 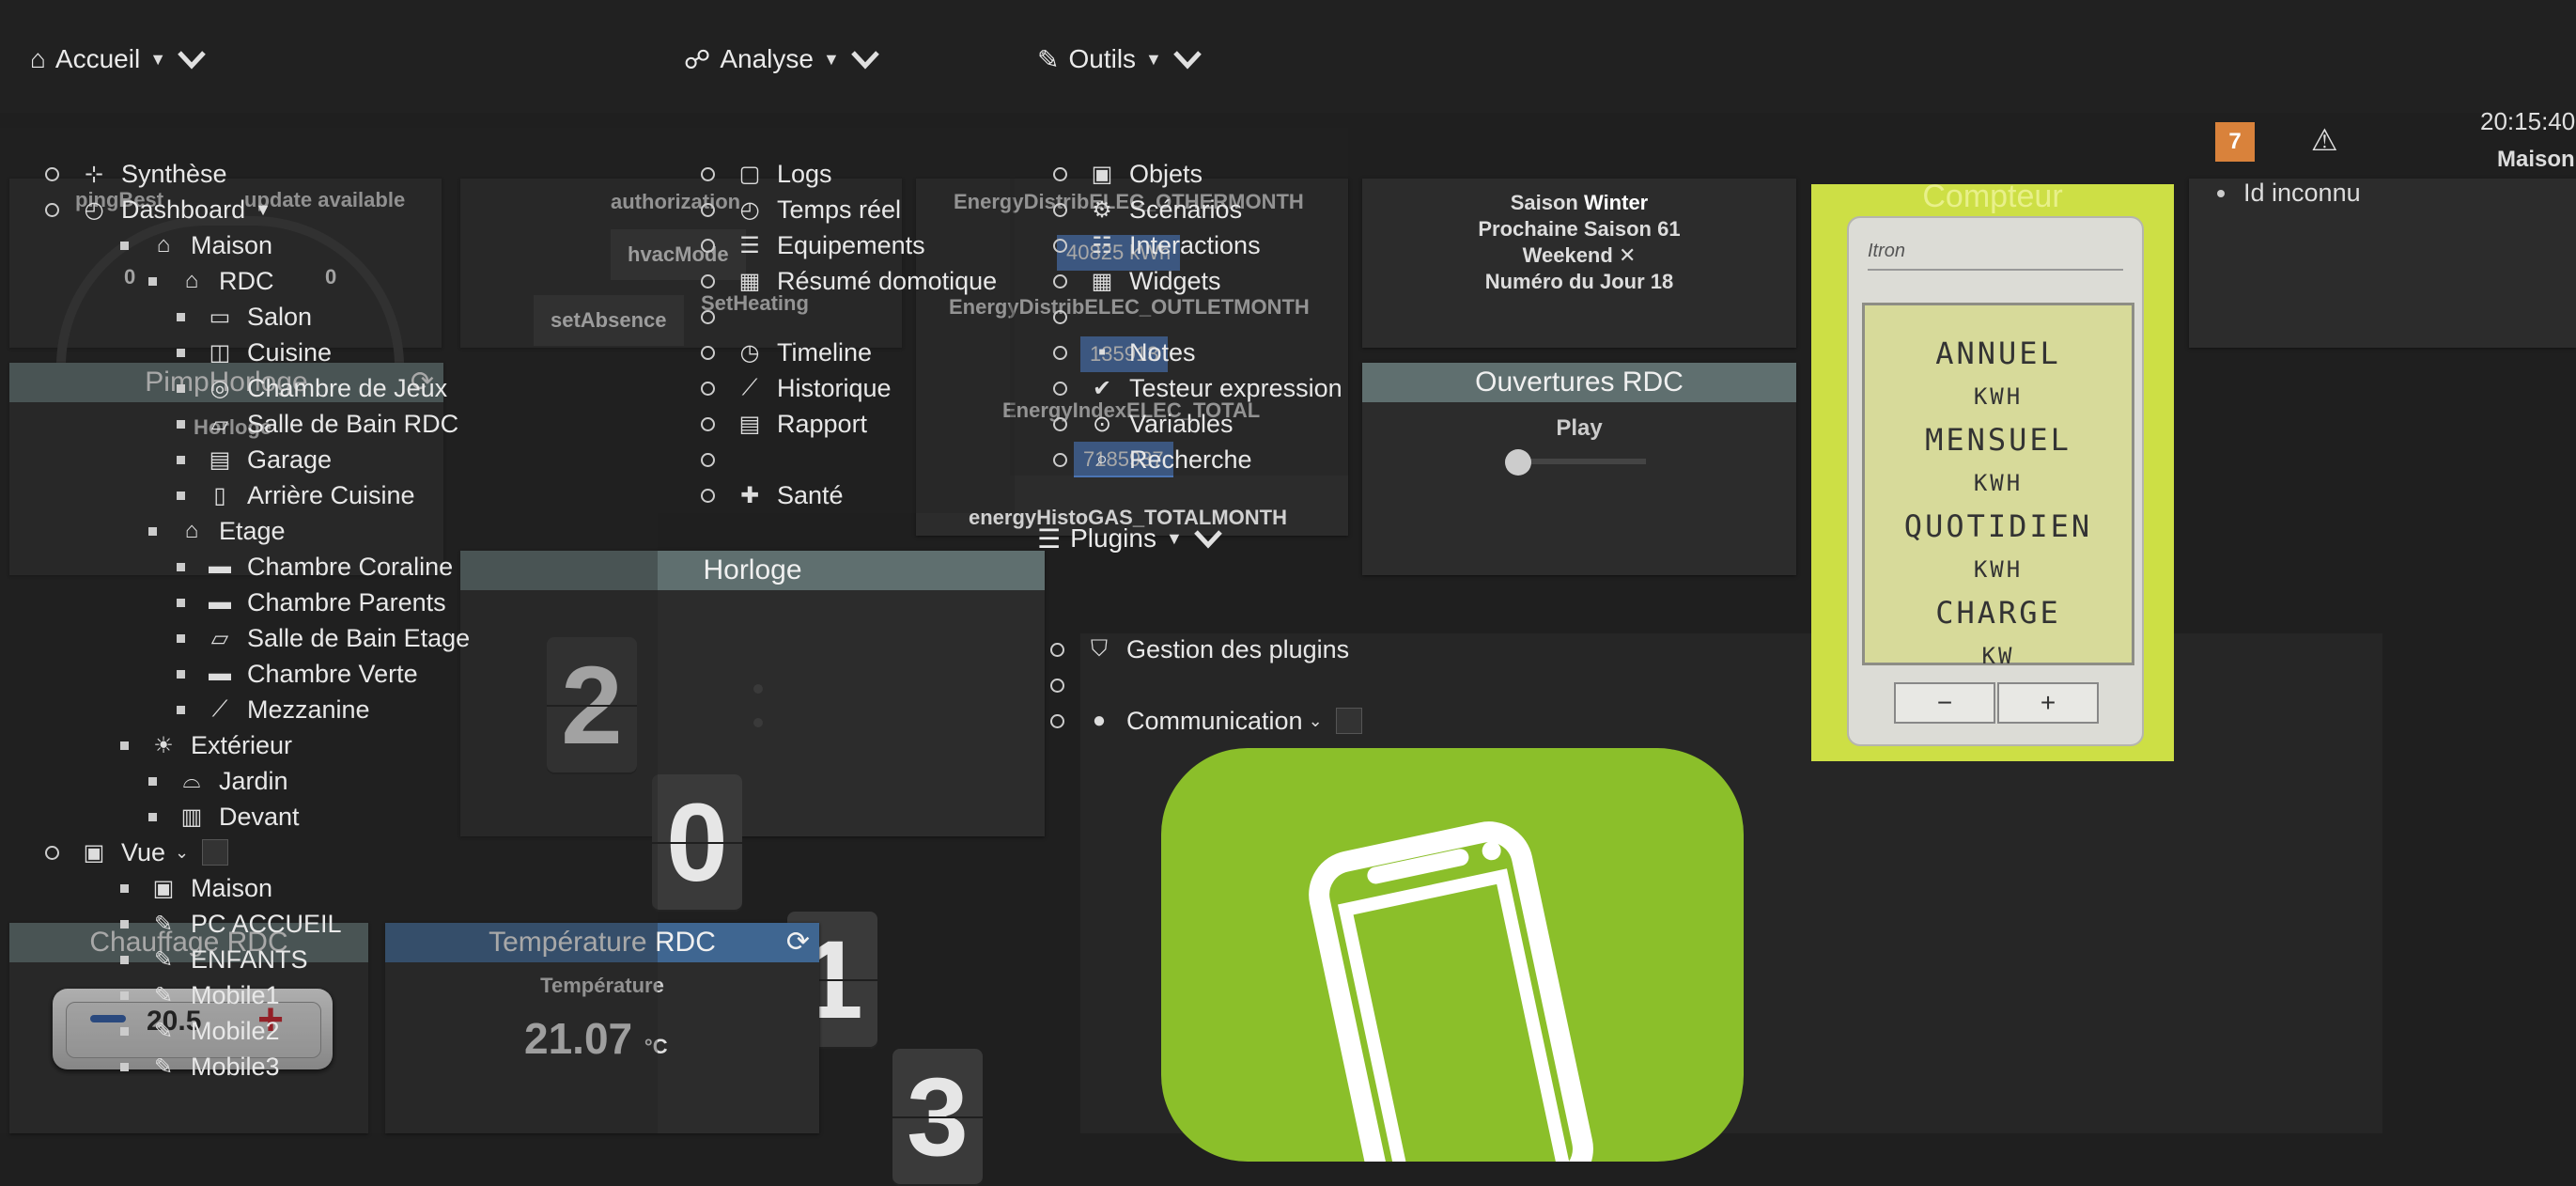 What do you see at coordinates (231, 888) in the screenshot?
I see `vue-item: ▣ Maison` at bounding box center [231, 888].